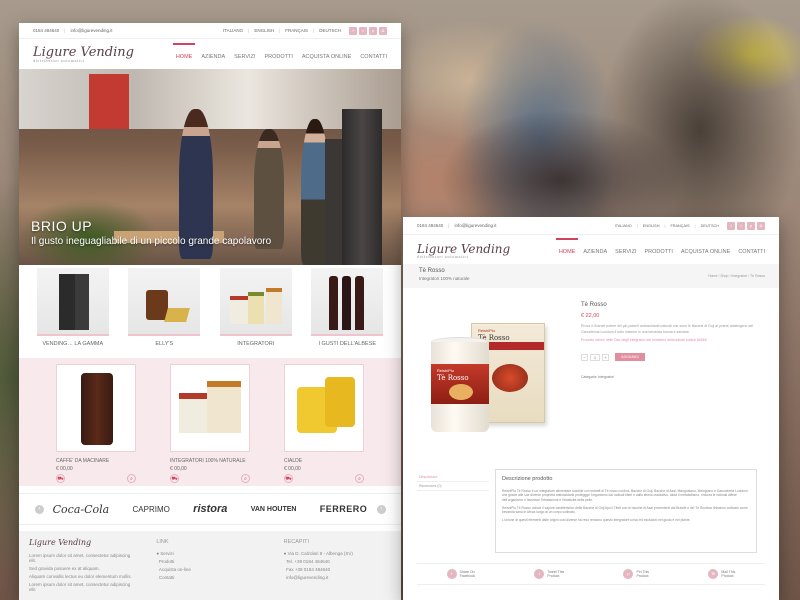 This screenshot has width=800, height=600. What do you see at coordinates (590, 316) in the screenshot?
I see `product-price: € 22,00` at bounding box center [590, 316].